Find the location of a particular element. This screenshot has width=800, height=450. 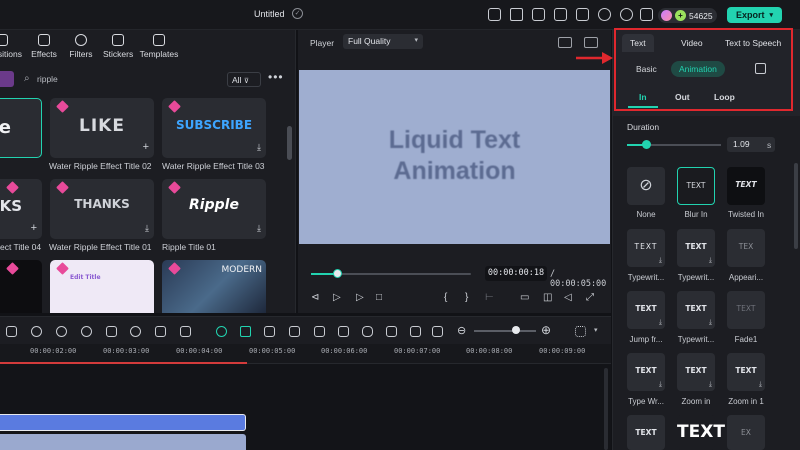

shield-icon is located at coordinates (343, 331).